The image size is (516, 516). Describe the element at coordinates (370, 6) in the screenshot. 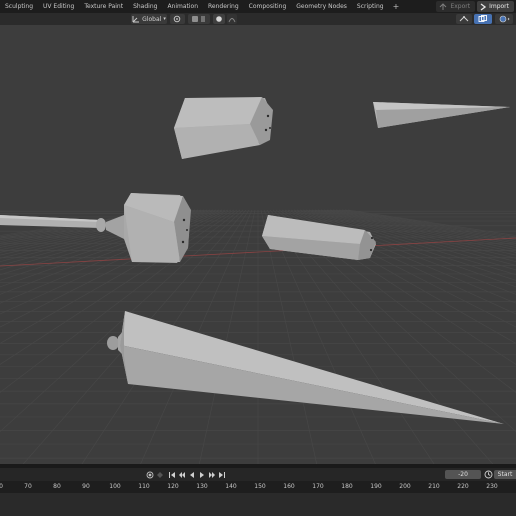

I see `tab-scripting: Scripting` at that location.